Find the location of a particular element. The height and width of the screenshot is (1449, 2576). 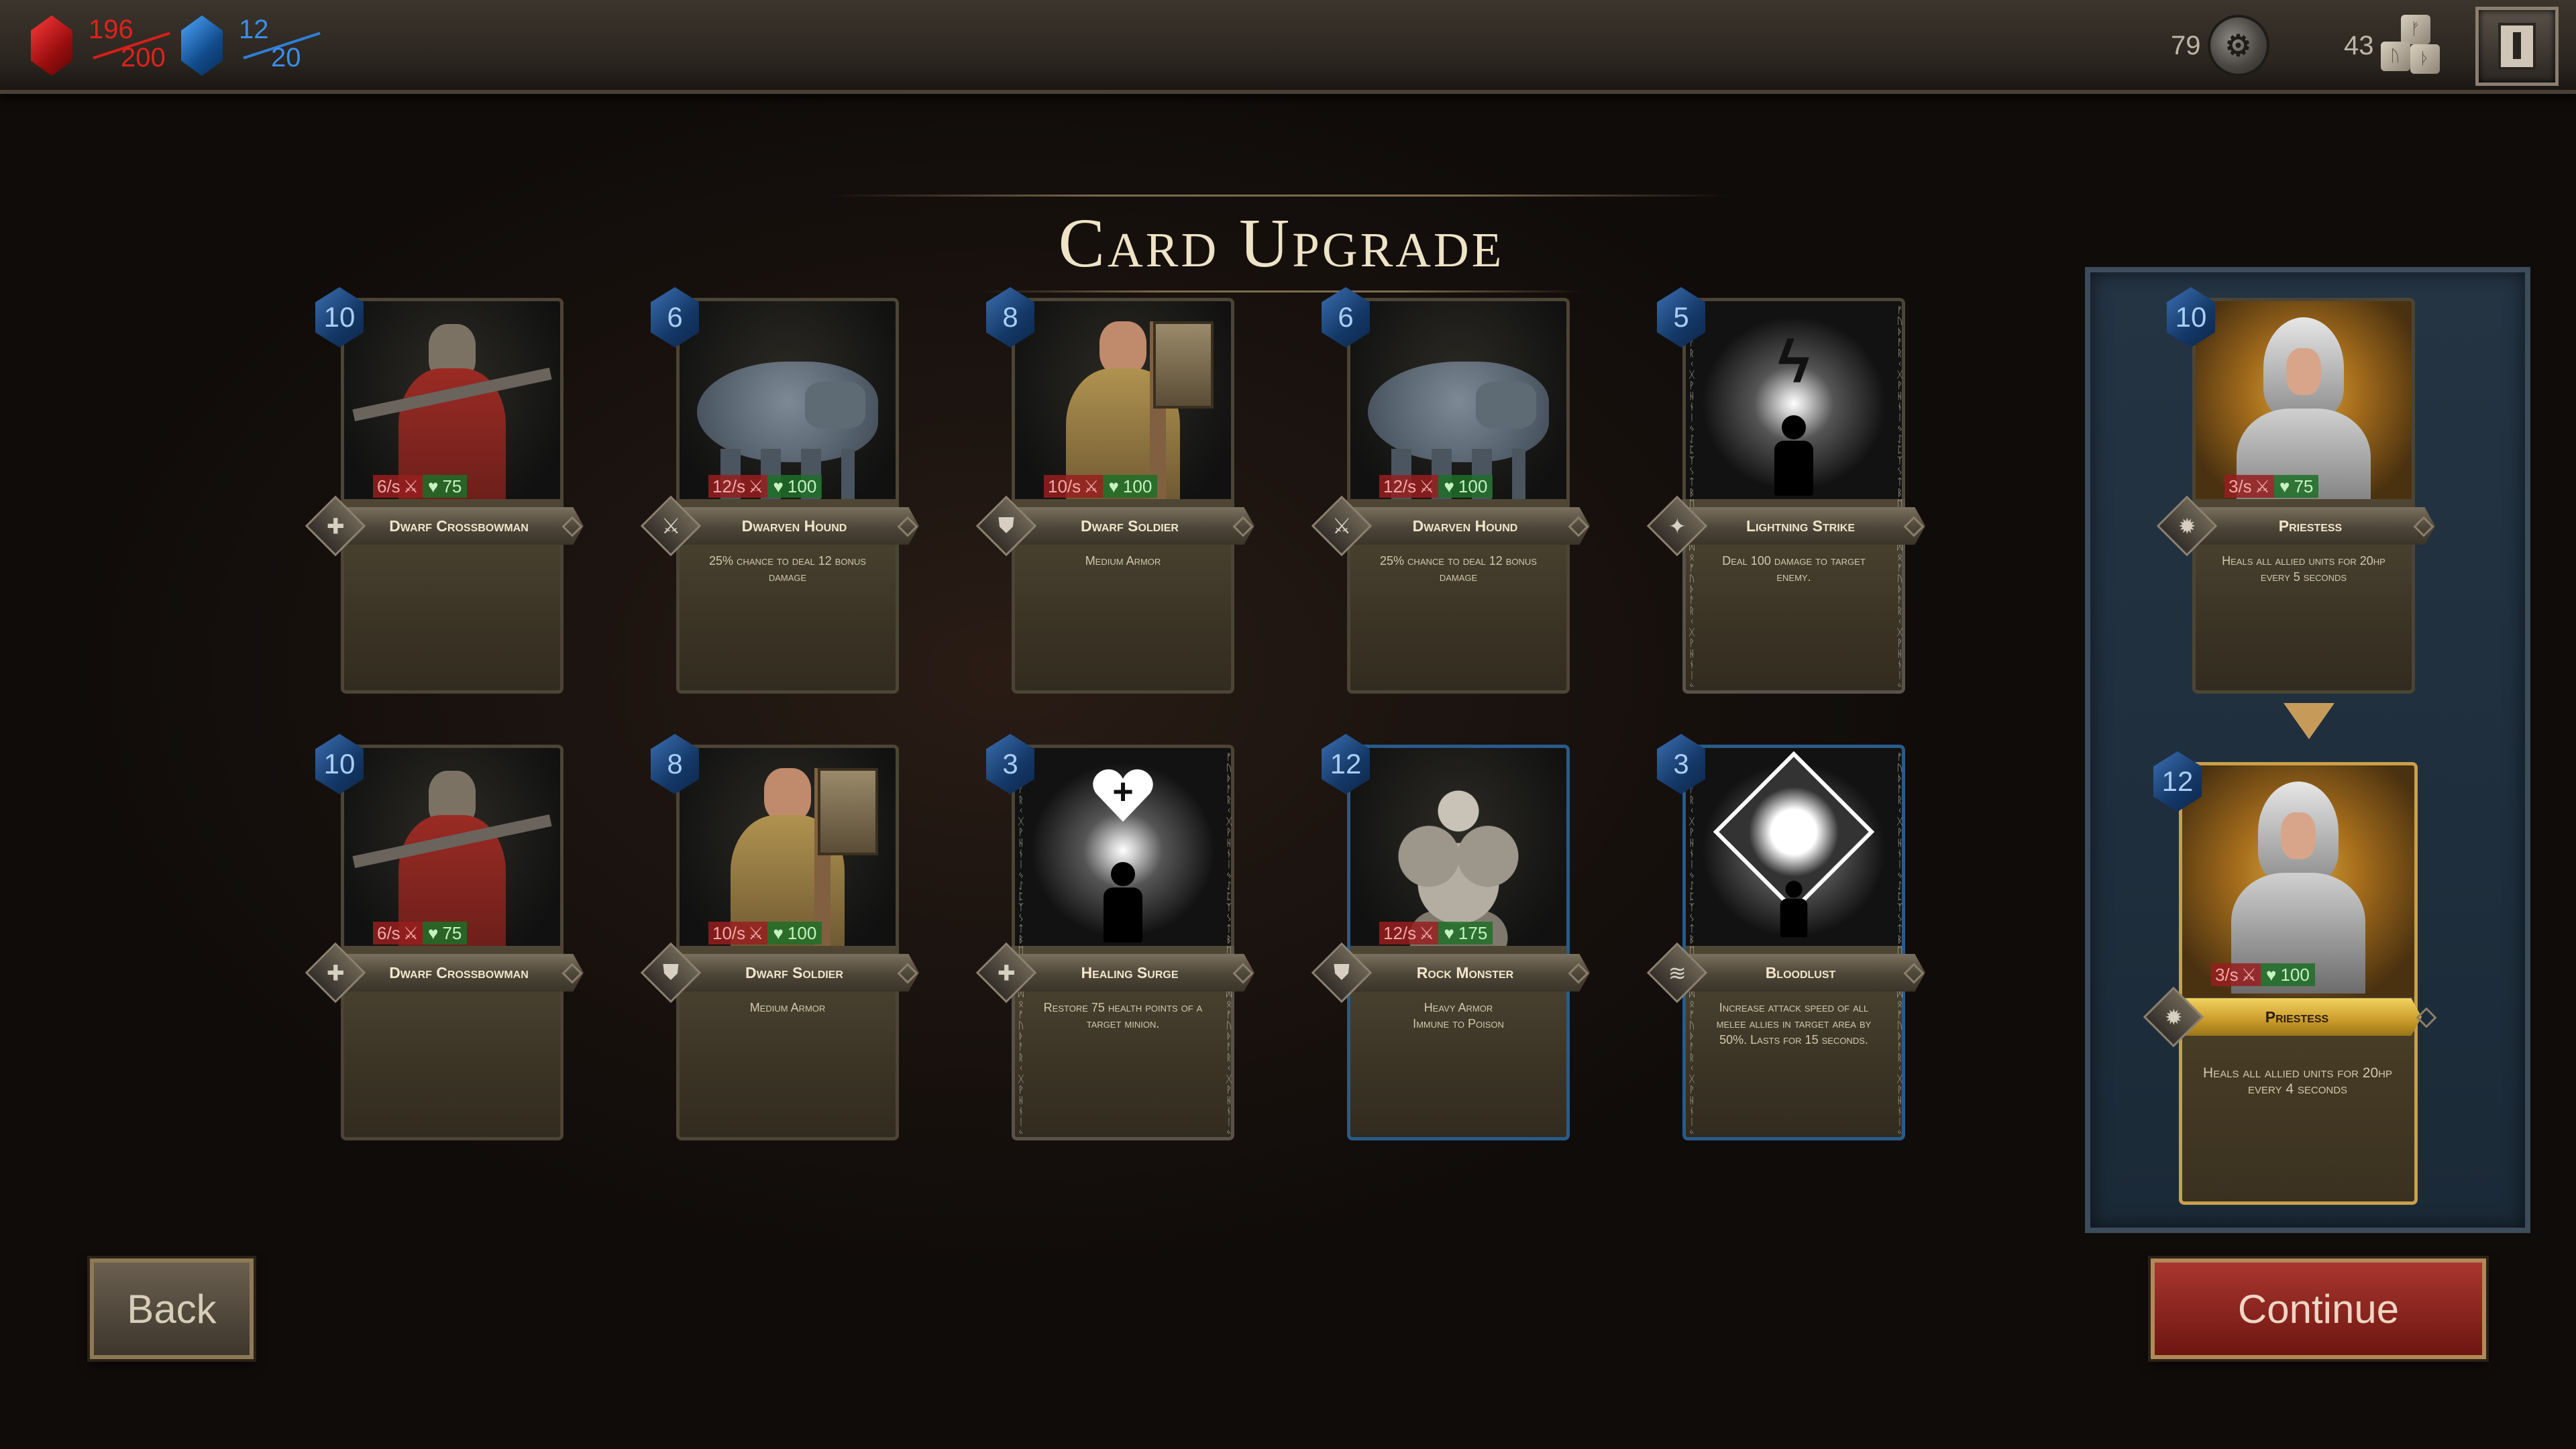

stone-count: 43 is located at coordinates (2359, 45).